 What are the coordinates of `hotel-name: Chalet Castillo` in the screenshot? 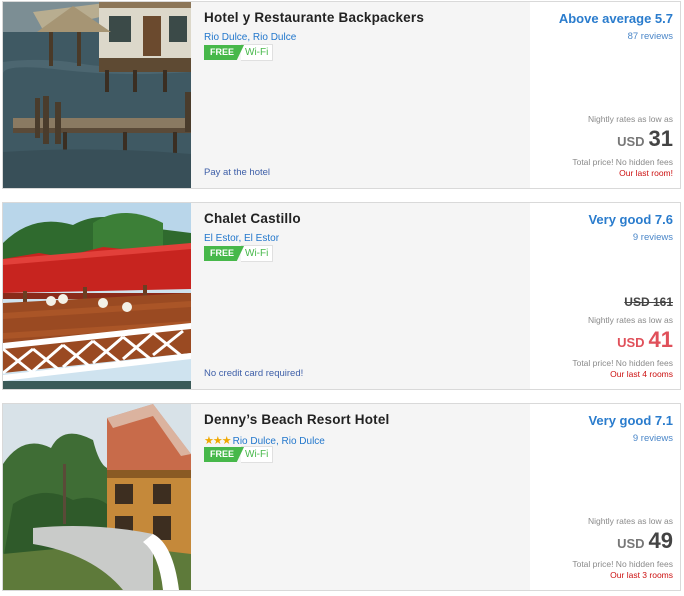 It's located at (252, 218).